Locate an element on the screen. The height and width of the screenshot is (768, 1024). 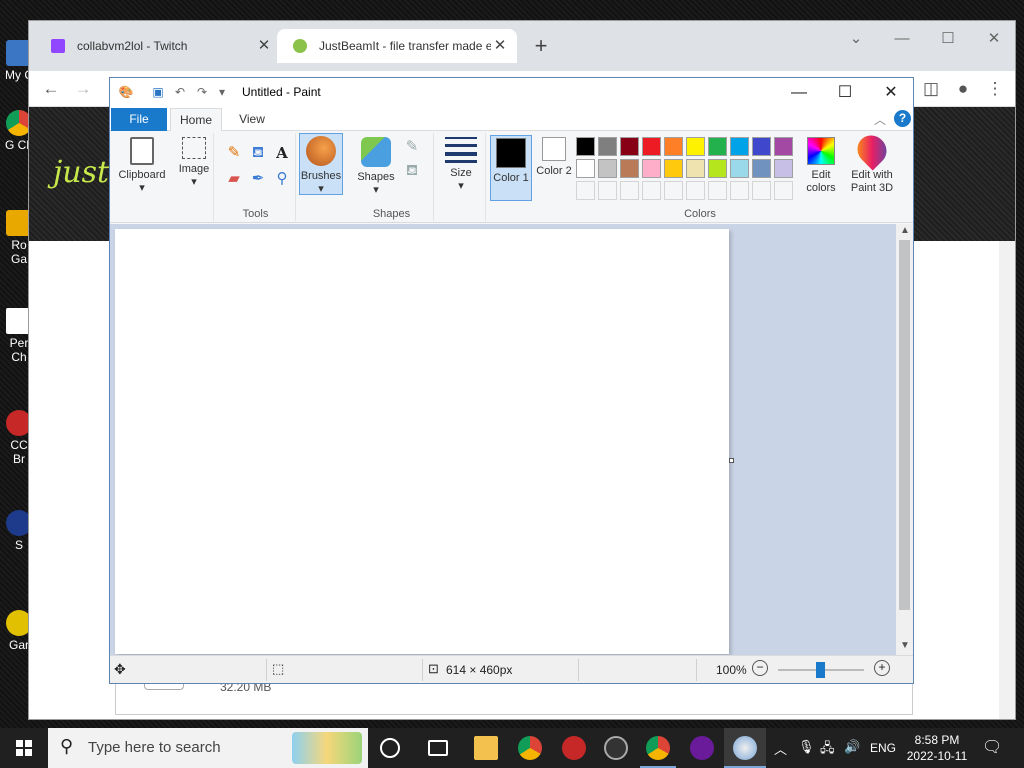
vertical-scrollbar: ▲ ▼ is located at coordinates (904, 439).